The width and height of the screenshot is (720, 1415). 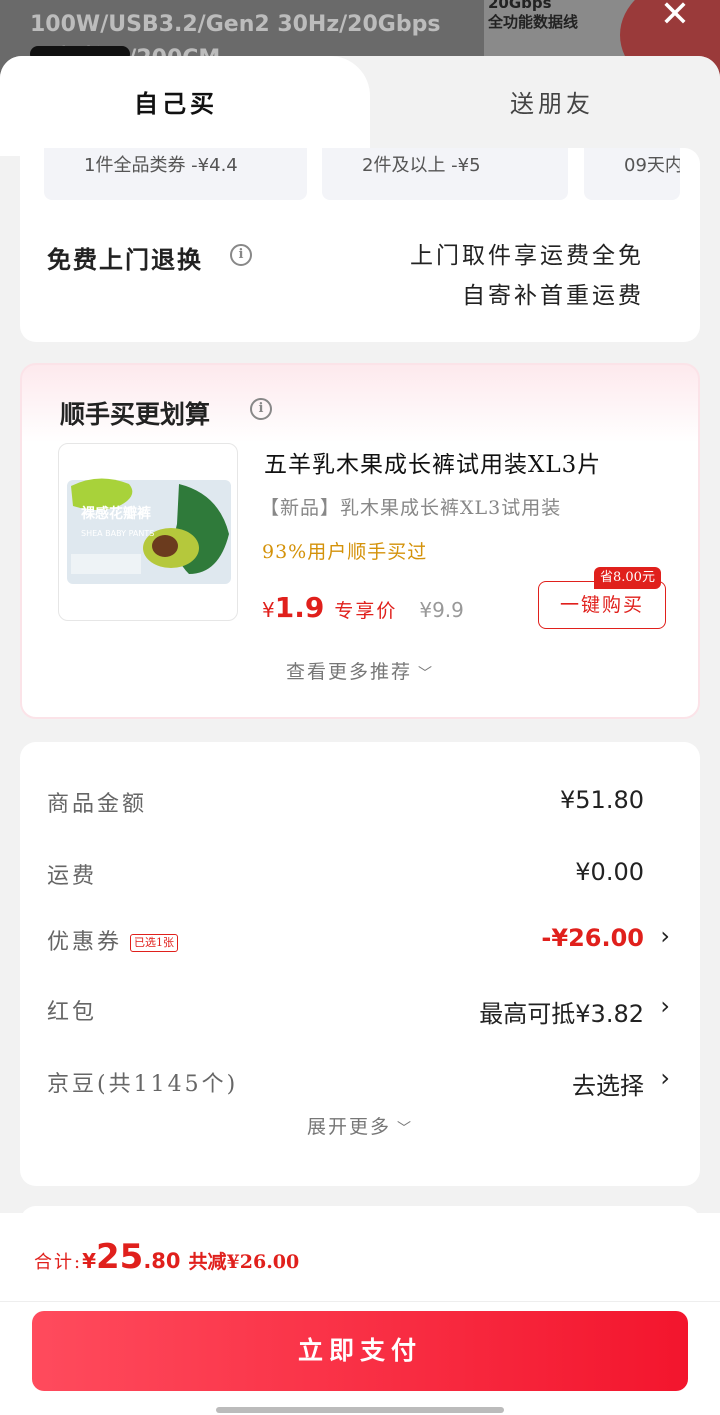 I want to click on summary-row-coupon: 优惠券 已选1张 -¥26.00 ›, so click(x=360, y=941).